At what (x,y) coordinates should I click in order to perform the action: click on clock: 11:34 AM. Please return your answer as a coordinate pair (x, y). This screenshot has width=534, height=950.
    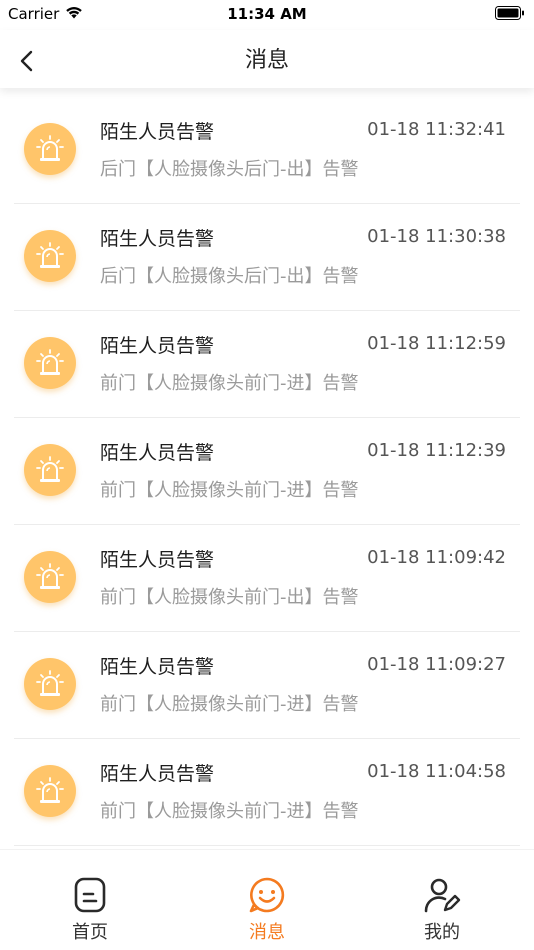
    Looking at the image, I should click on (267, 14).